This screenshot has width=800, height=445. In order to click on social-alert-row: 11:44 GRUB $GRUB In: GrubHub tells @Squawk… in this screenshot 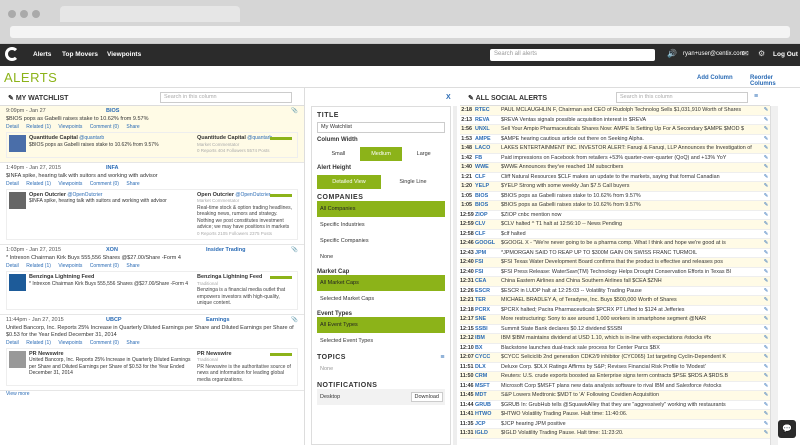, I will do `click(615, 405)`.